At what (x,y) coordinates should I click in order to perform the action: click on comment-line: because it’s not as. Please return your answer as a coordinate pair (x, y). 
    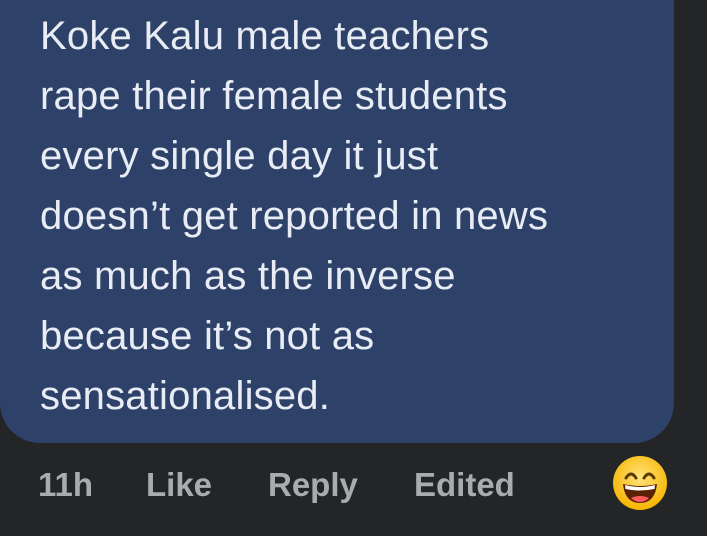
    Looking at the image, I should click on (207, 336).